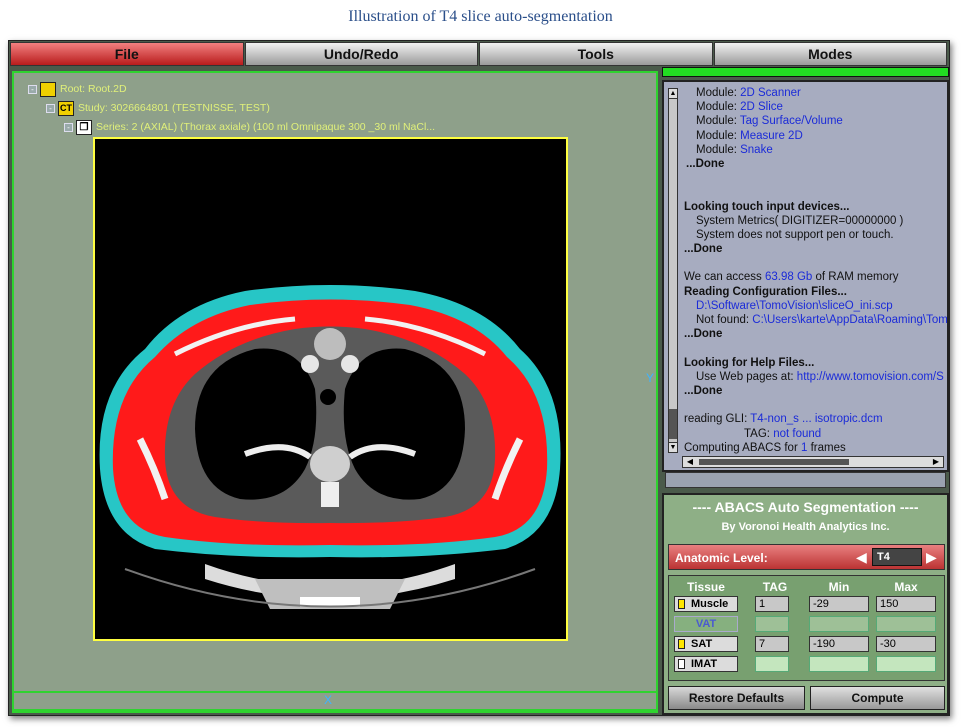 The image size is (961, 727). Describe the element at coordinates (870, 377) in the screenshot. I see `log-link: http://www.tomovision.com/S` at that location.